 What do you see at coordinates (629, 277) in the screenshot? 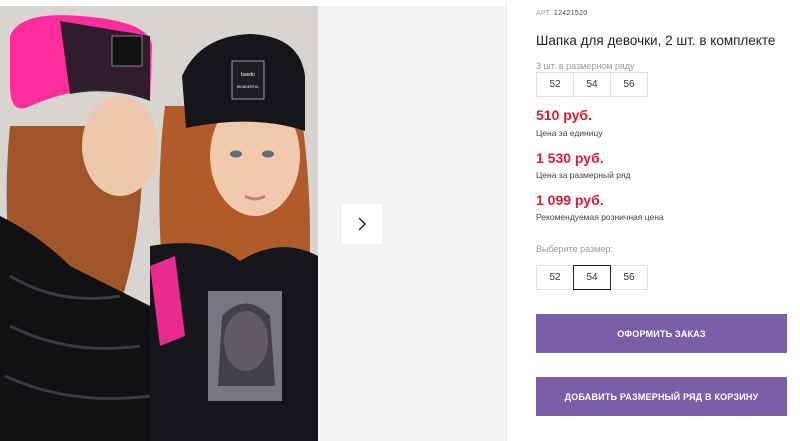
I see `size-option-56: 56` at bounding box center [629, 277].